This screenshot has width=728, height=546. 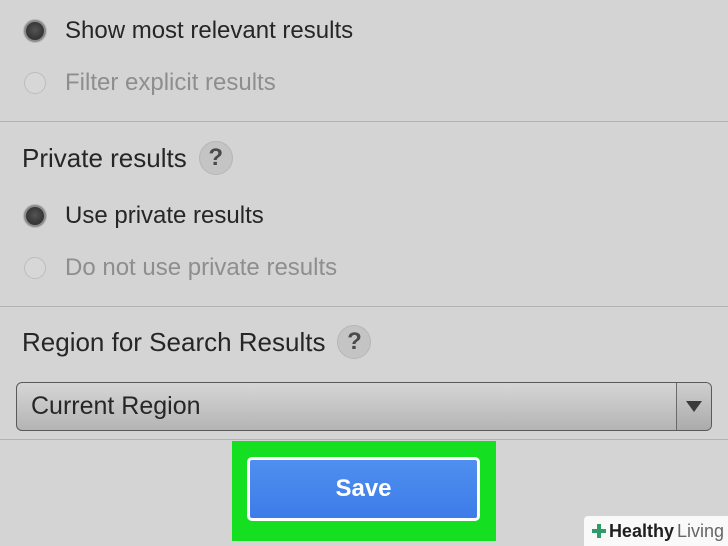 I want to click on dropdown-toggle, so click(x=693, y=406).